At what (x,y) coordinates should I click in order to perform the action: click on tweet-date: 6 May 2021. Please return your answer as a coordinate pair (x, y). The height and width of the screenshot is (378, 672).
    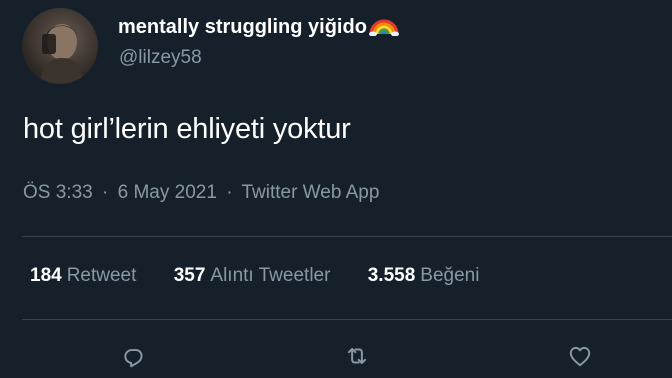
    Looking at the image, I should click on (167, 192).